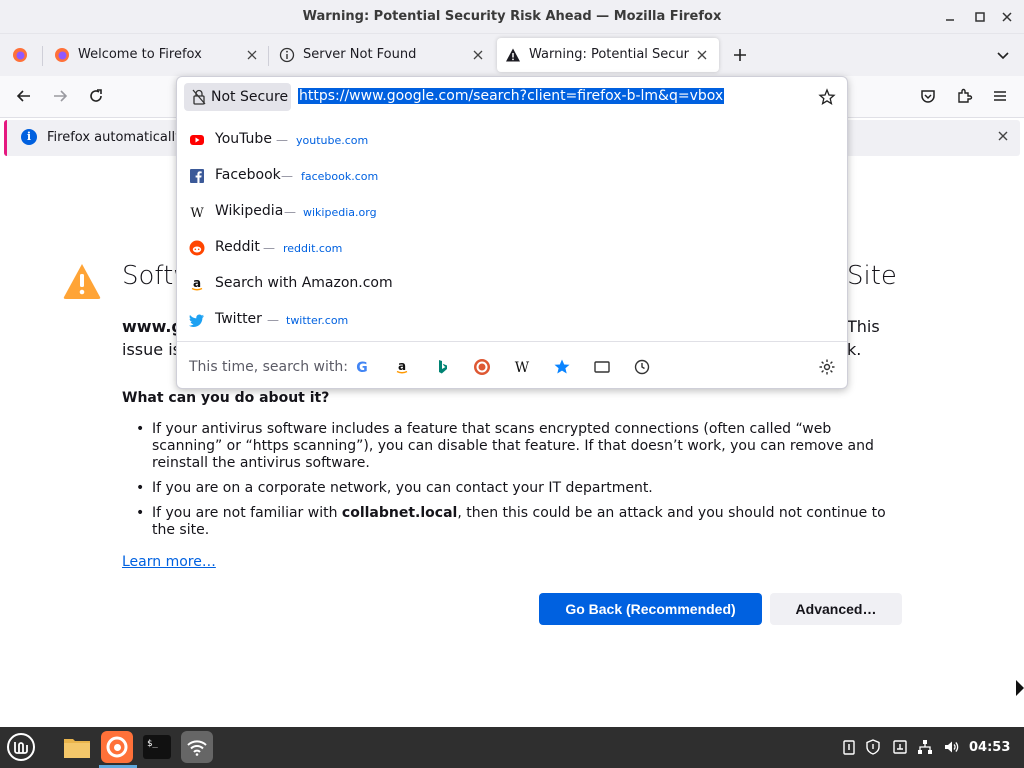  I want to click on intro-text-end: This, so click(863, 326).